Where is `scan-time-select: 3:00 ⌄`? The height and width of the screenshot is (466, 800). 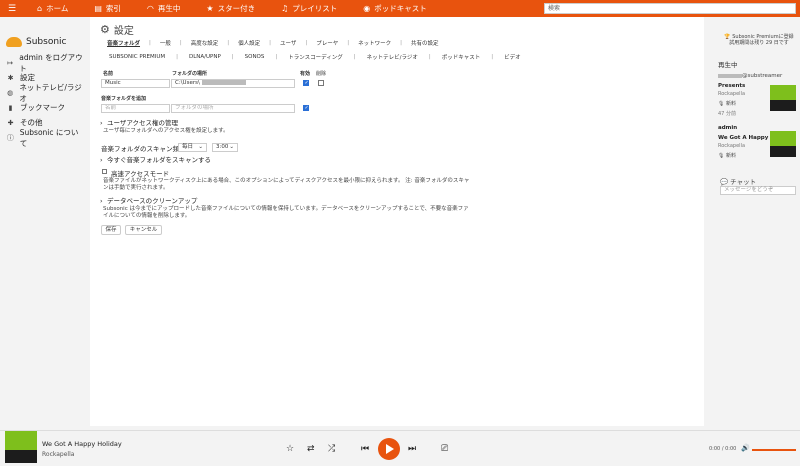
scan-time-select: 3:00 ⌄ is located at coordinates (225, 147).